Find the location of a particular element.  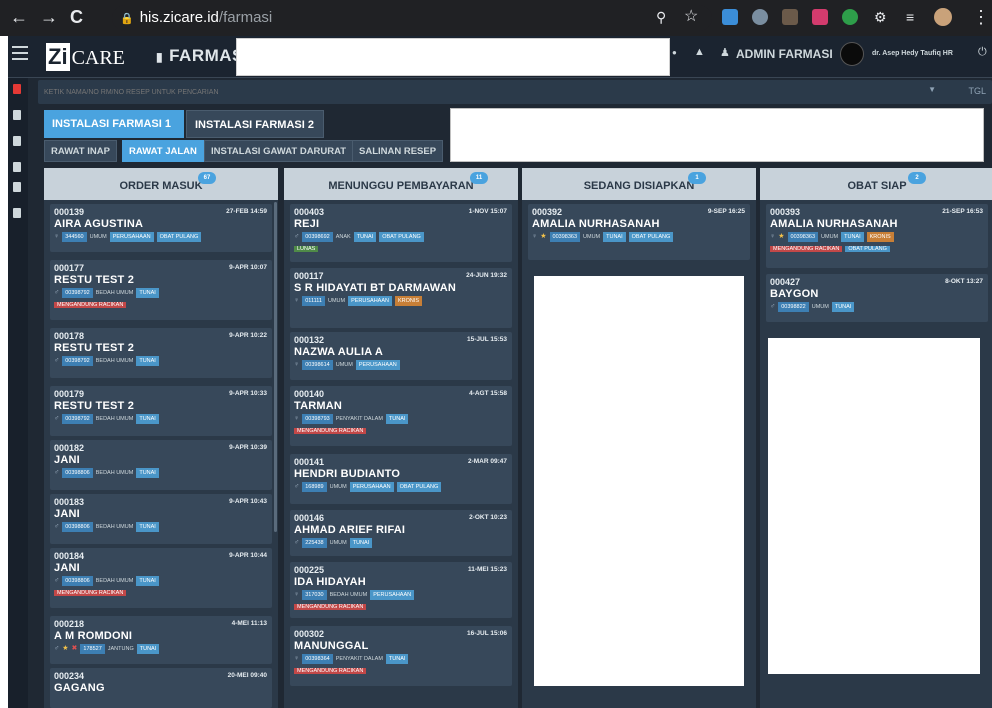

forward-icon: → is located at coordinates (49, 17).